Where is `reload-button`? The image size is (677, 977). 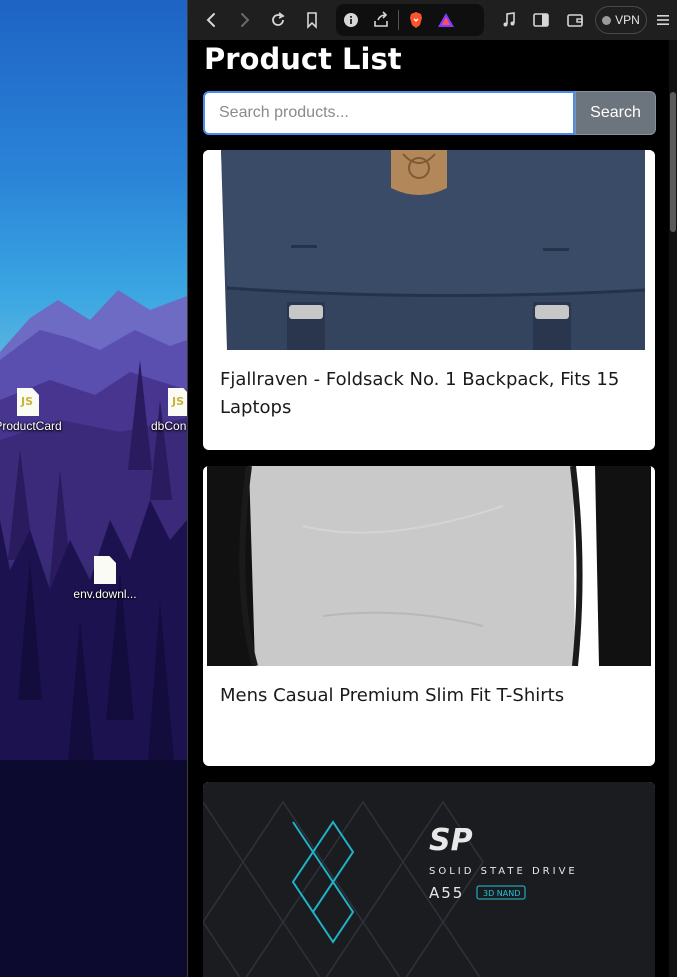
reload-button is located at coordinates (278, 20).